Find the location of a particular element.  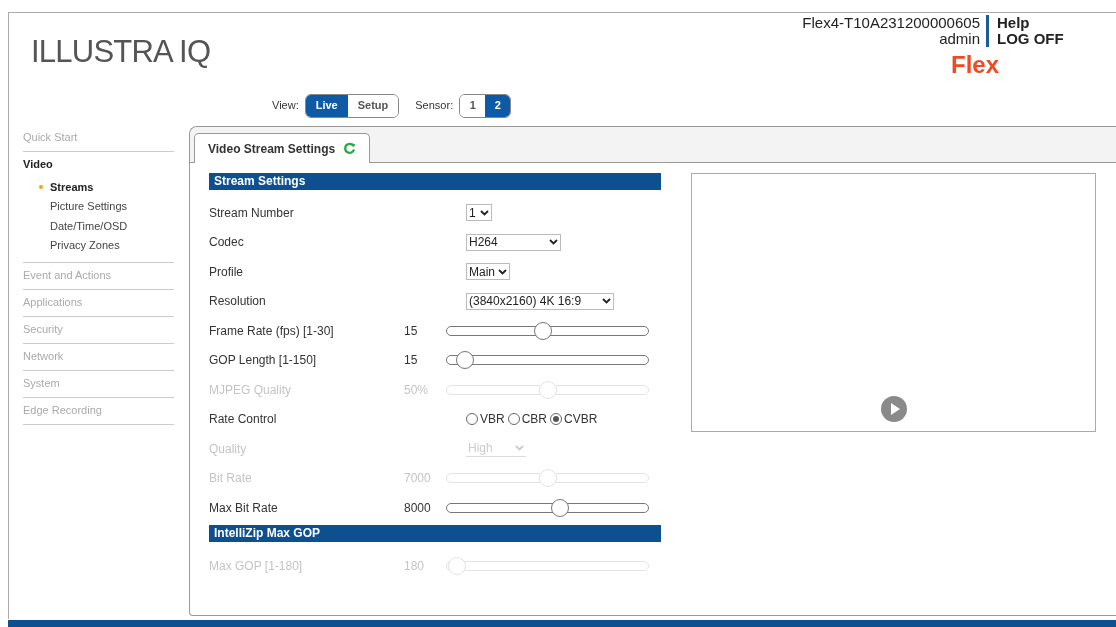

device-name: Flex4-T10A231200000605 is located at coordinates (891, 23).